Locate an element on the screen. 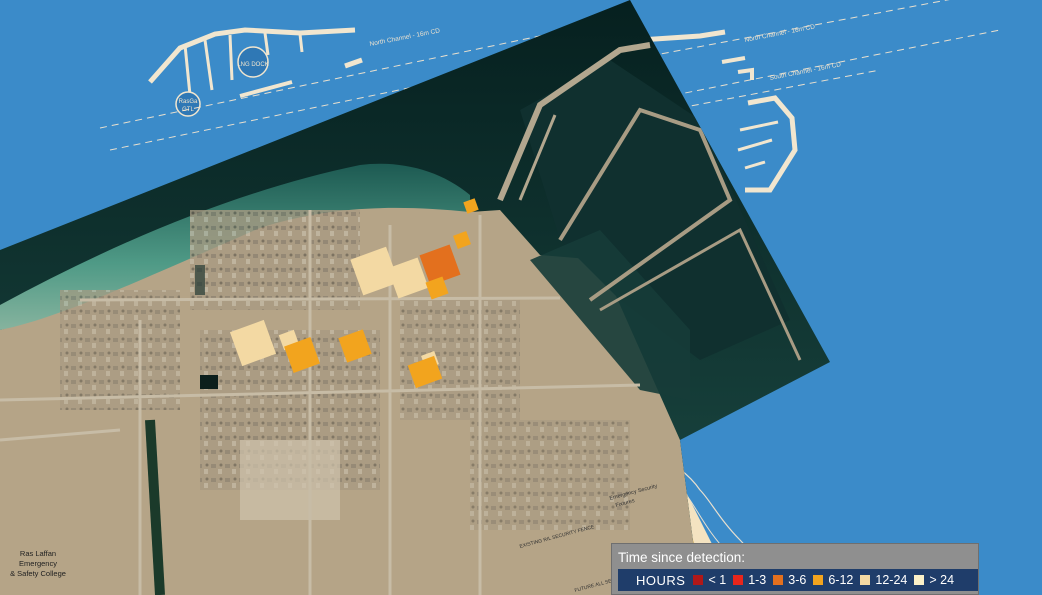  legend-item-label: < 1 is located at coordinates (717, 580).